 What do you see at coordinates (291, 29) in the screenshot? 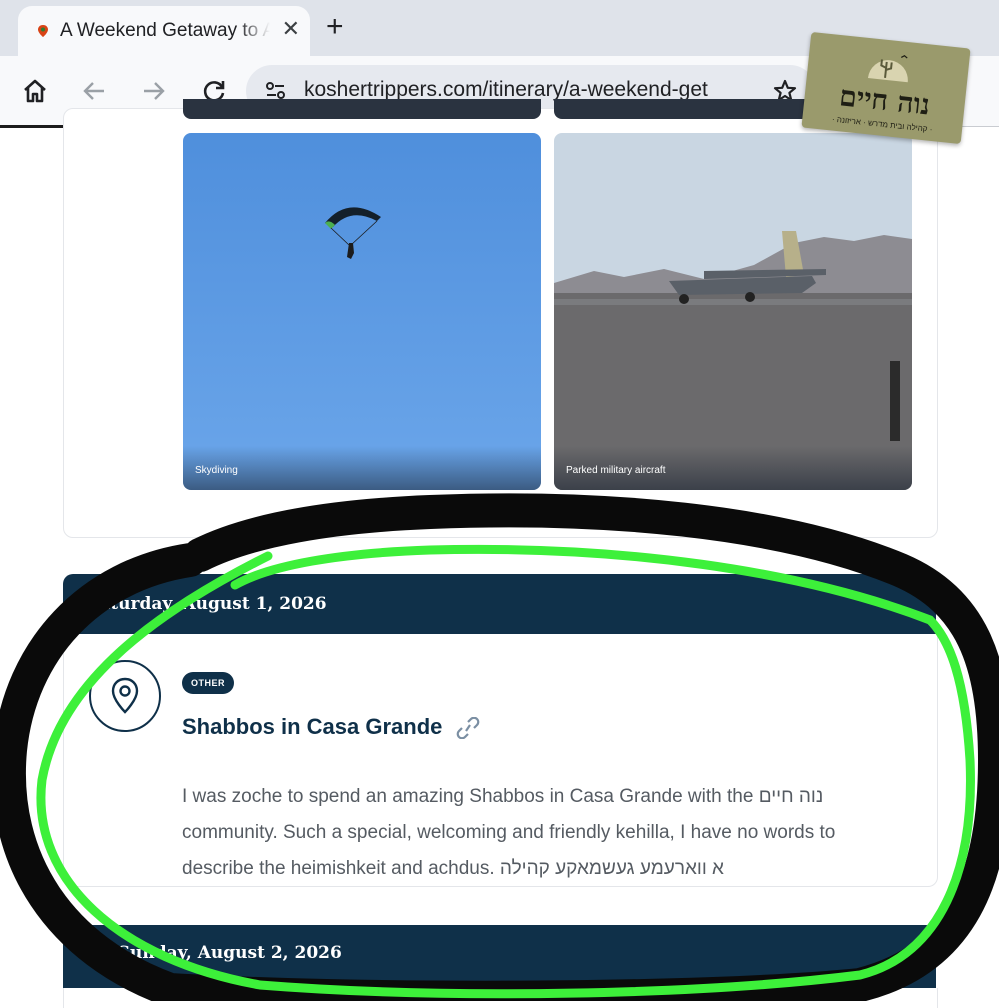
I see `close-icon: ✕` at bounding box center [291, 29].